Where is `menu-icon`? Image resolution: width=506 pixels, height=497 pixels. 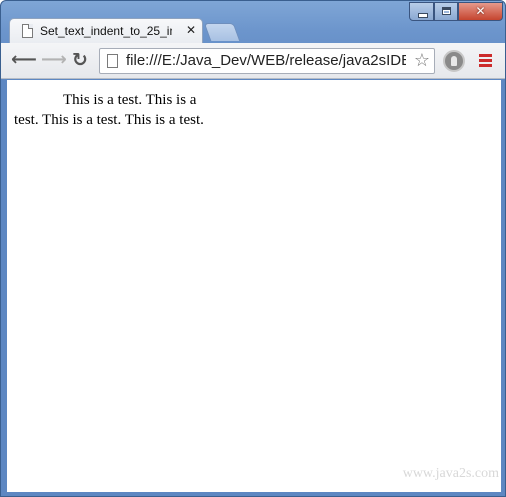 menu-icon is located at coordinates (485, 61).